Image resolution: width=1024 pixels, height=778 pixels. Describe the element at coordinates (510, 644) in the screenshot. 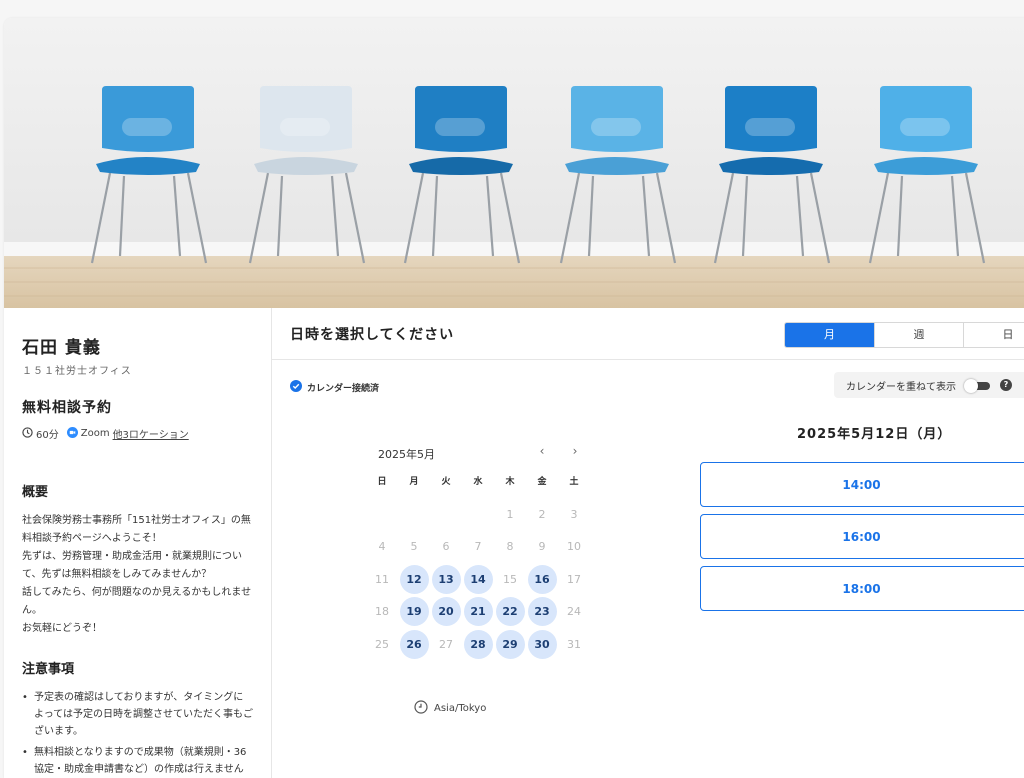

I see `calendar-day-available: 29` at that location.